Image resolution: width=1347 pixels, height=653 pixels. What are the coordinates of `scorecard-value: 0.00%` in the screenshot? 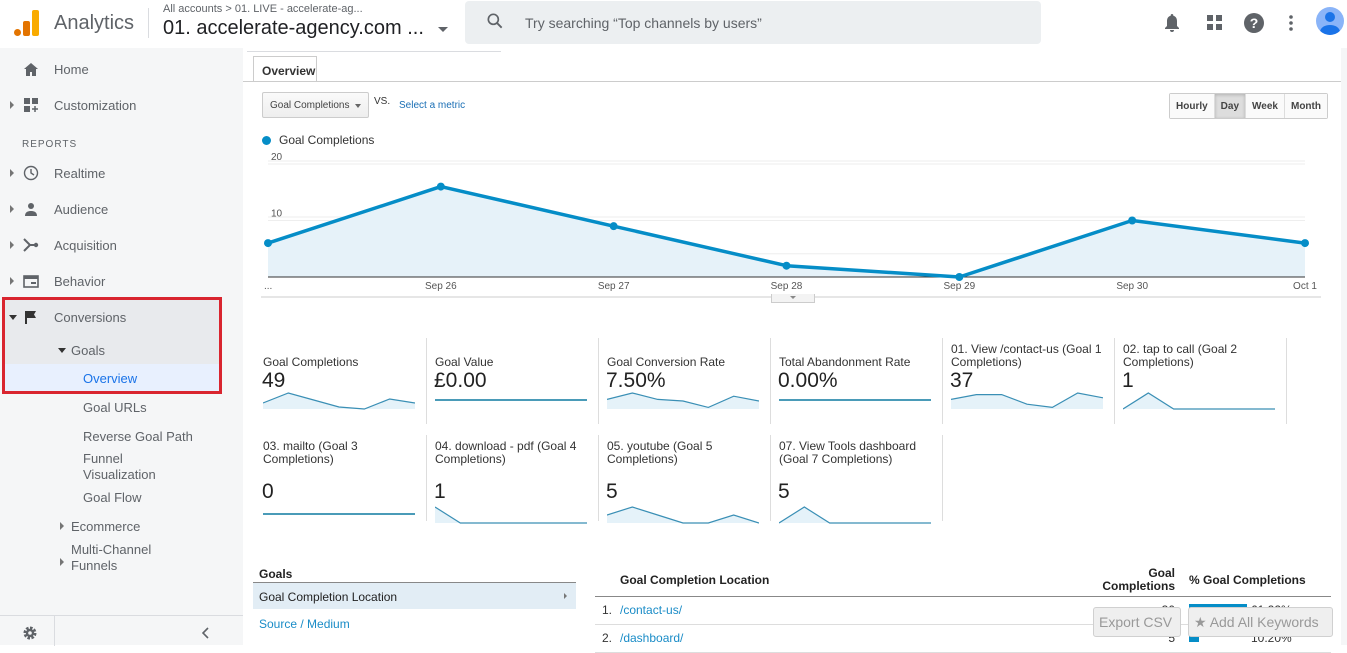 It's located at (808, 380).